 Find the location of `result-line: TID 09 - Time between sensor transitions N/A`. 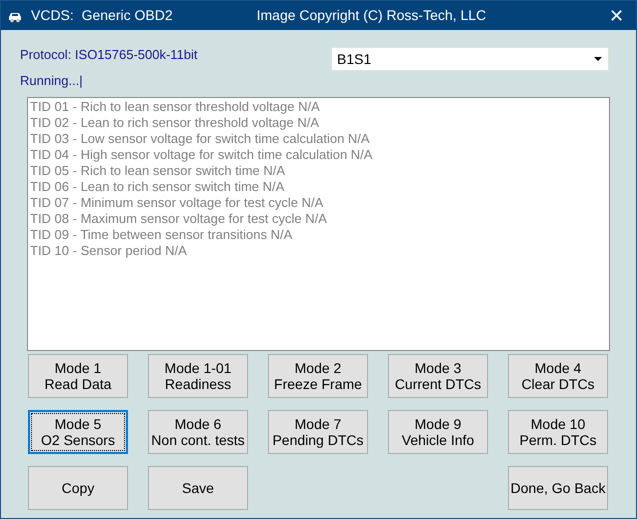

result-line: TID 09 - Time between sensor transitions N/A is located at coordinates (162, 235).